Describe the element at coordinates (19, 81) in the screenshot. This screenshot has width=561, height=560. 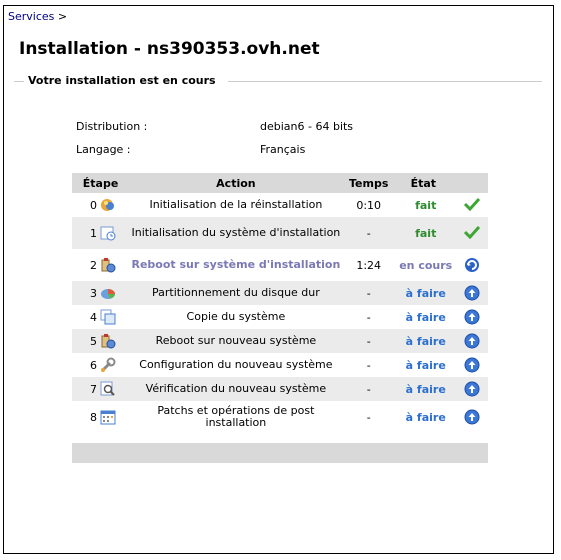
I see `section-divider-left` at that location.